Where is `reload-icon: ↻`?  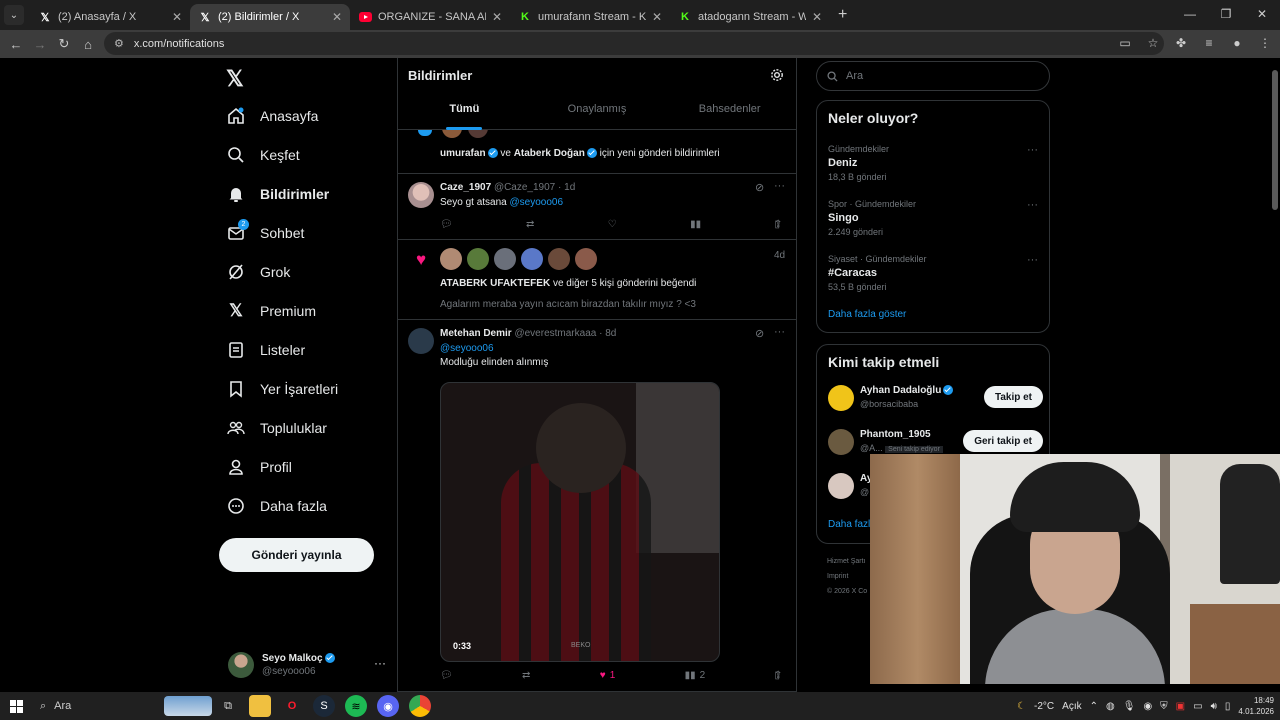
reload-icon: ↻ is located at coordinates (64, 44).